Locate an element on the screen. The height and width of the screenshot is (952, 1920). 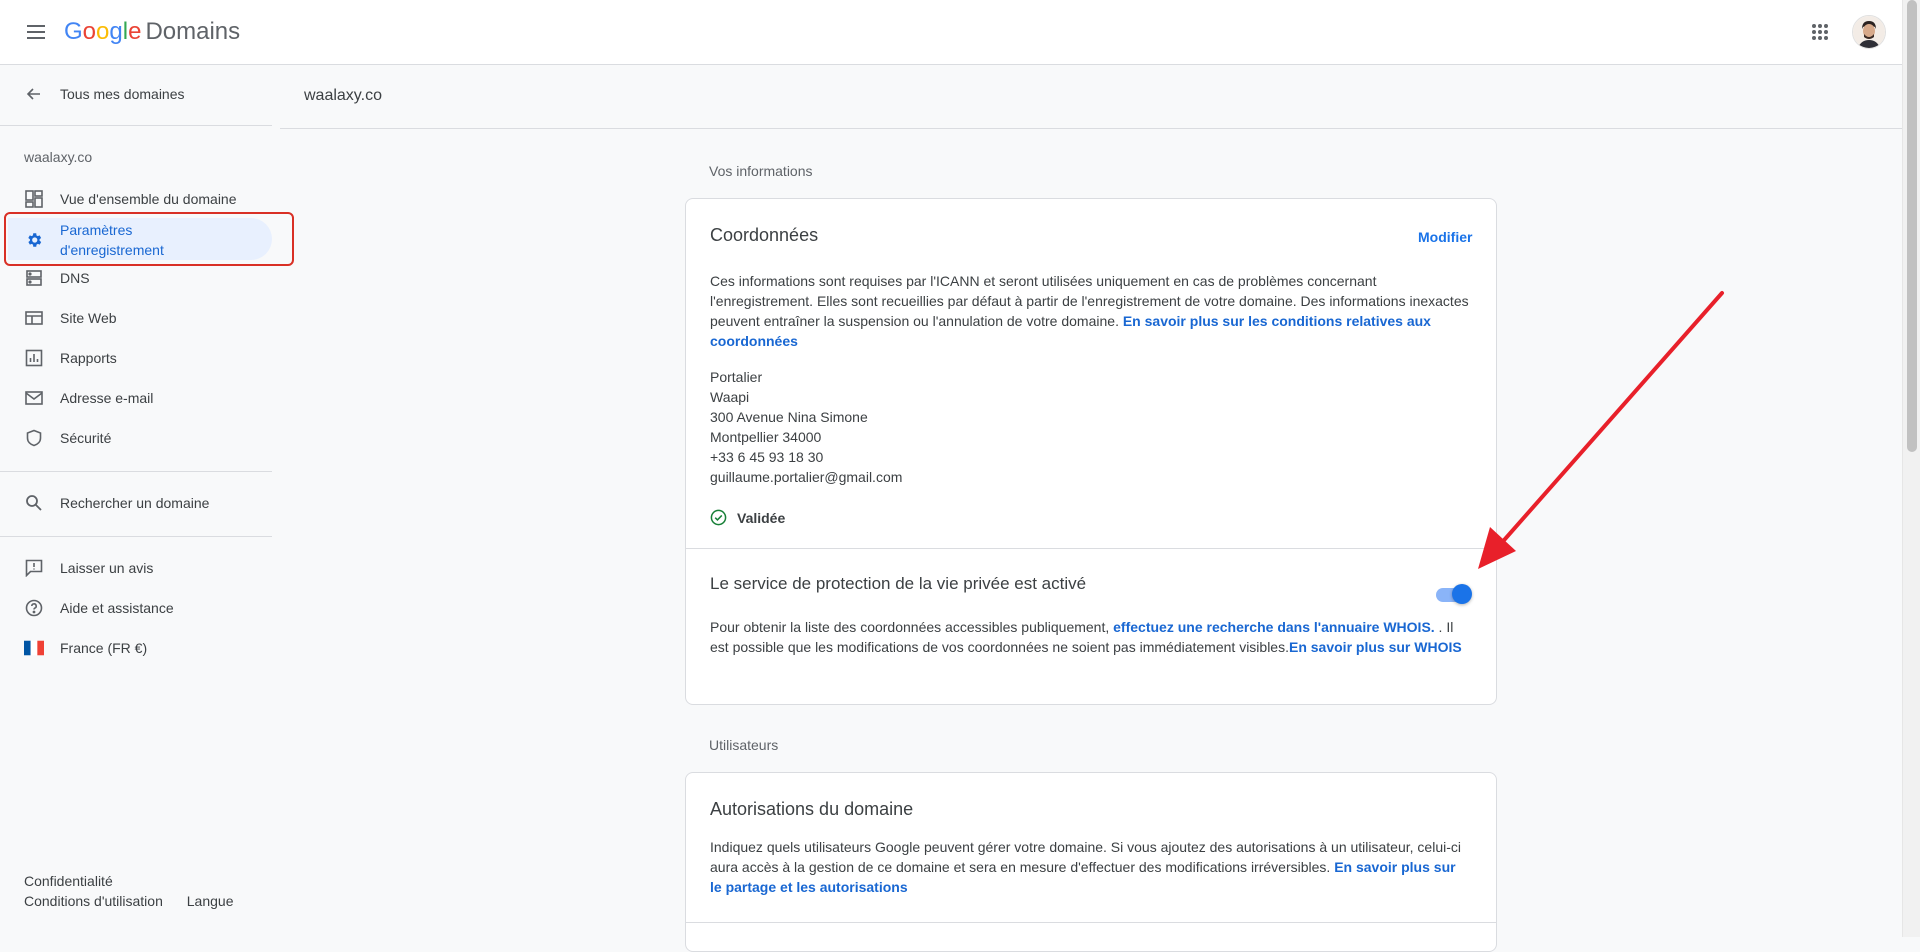
arrow-back-icon is located at coordinates (34, 94).